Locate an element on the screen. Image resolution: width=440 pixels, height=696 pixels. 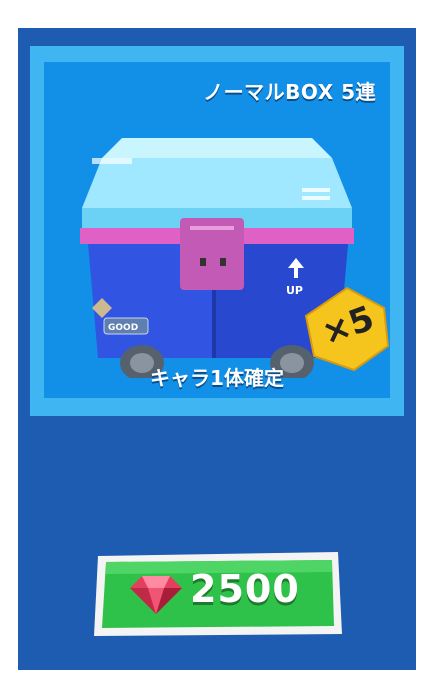
price-amount: 2500 is located at coordinates (245, 589).